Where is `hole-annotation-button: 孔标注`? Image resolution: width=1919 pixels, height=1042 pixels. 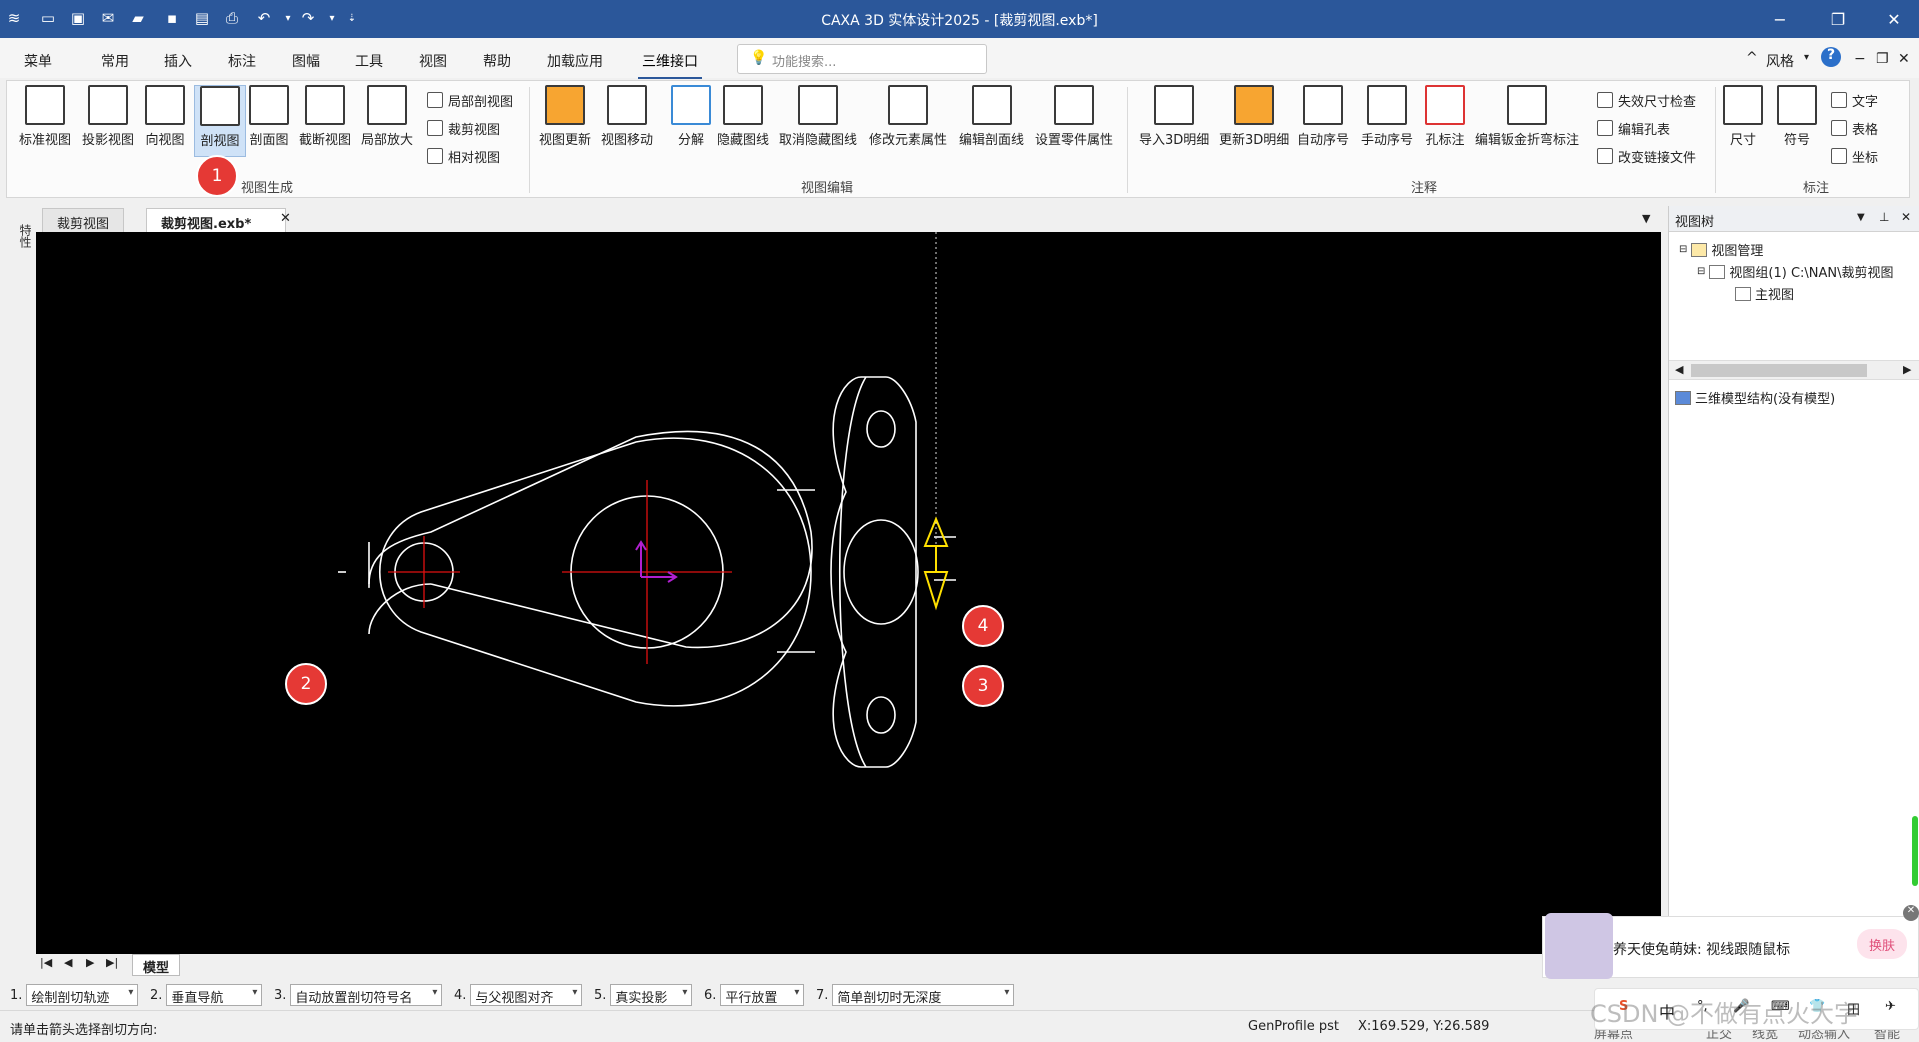 hole-annotation-button: 孔标注 is located at coordinates (1445, 121).